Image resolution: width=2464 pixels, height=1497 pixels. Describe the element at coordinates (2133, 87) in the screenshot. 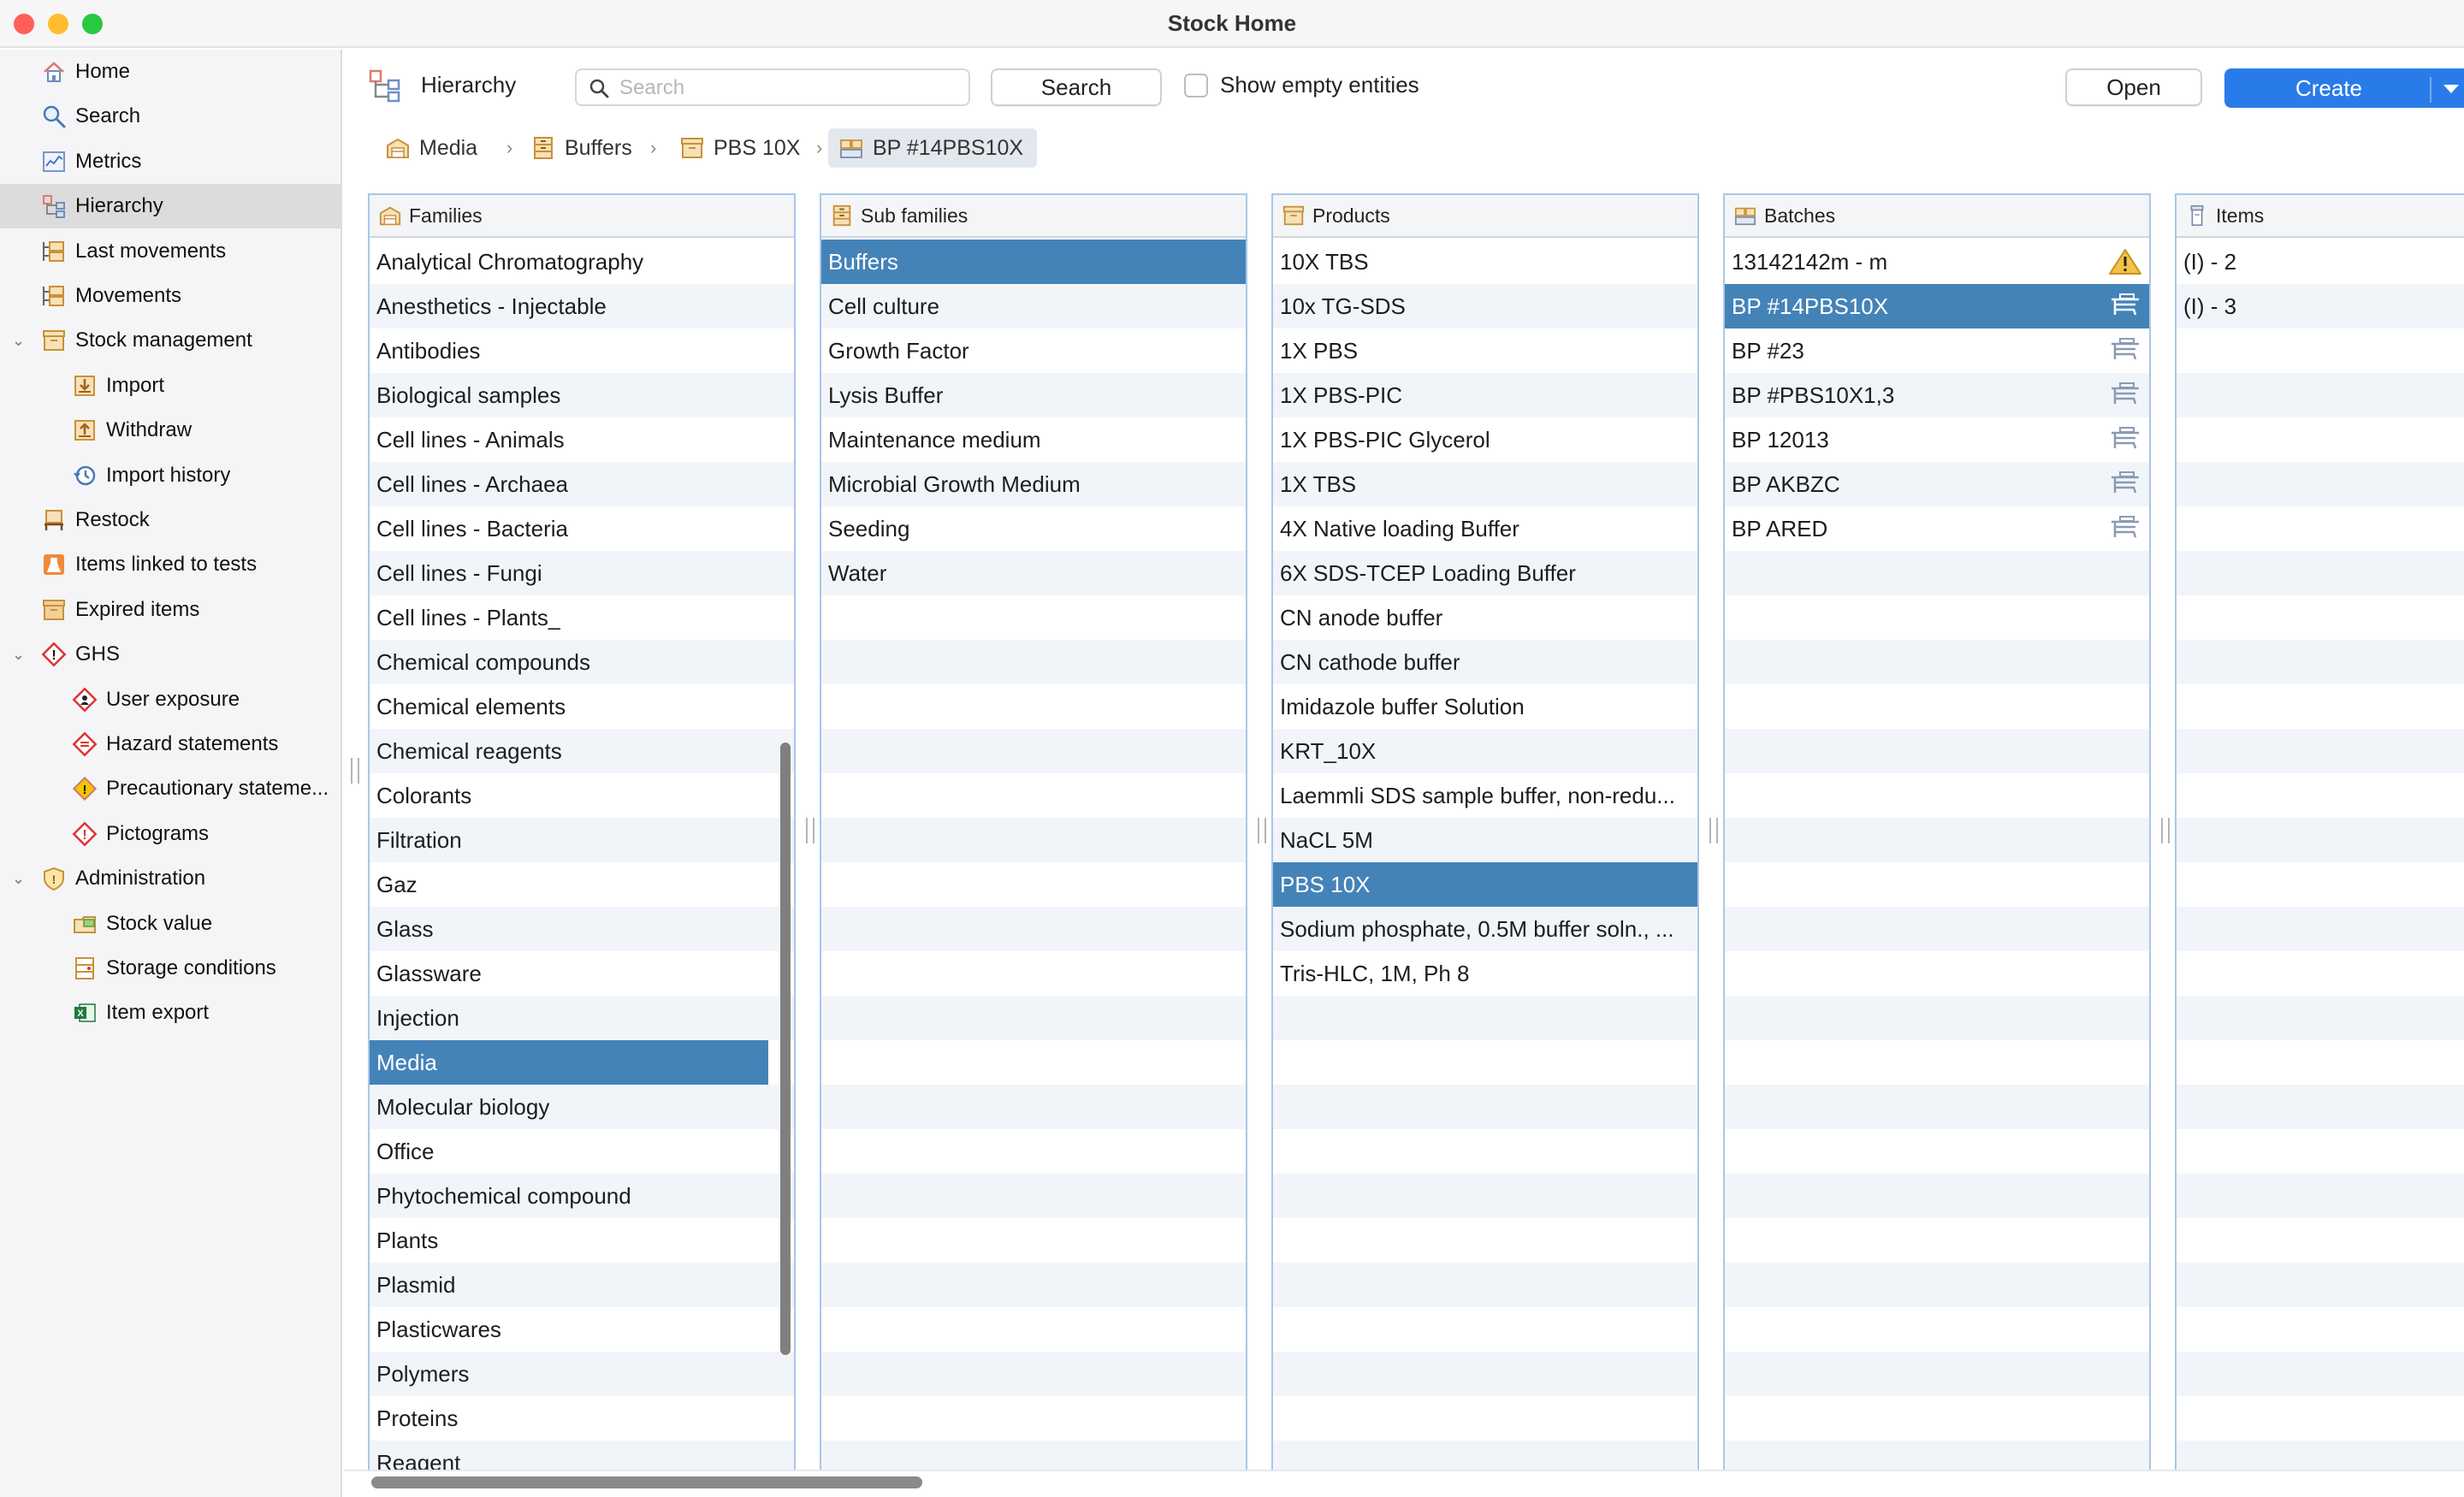

I see `open-button: Open` at that location.